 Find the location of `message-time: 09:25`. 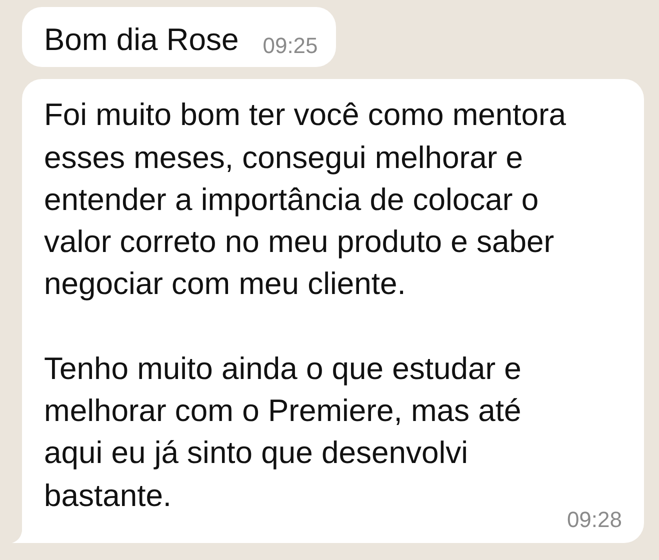

message-time: 09:25 is located at coordinates (290, 46).